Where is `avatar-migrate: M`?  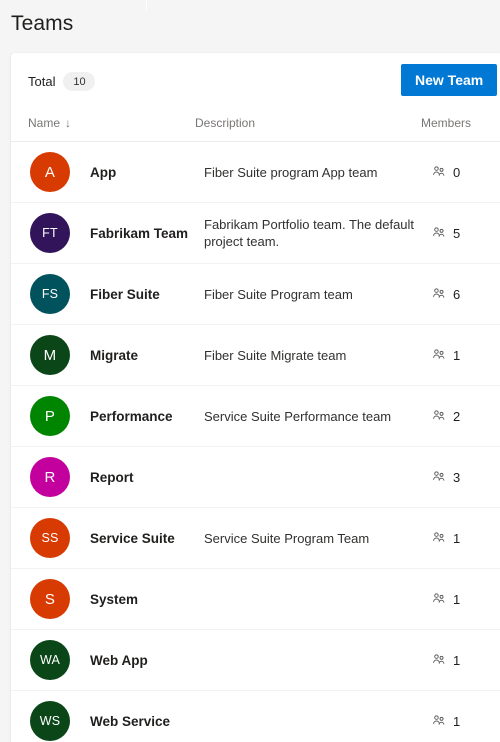
avatar-migrate: M is located at coordinates (50, 355).